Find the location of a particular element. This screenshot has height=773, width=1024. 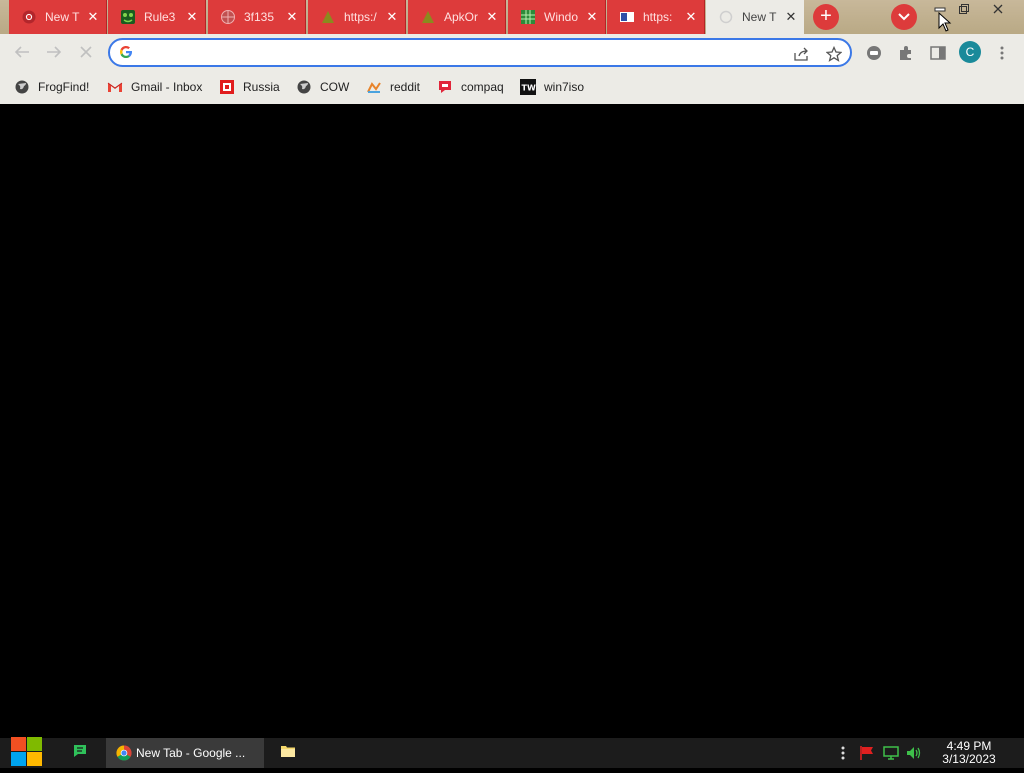

bookmark-label: Russia is located at coordinates (261, 87).